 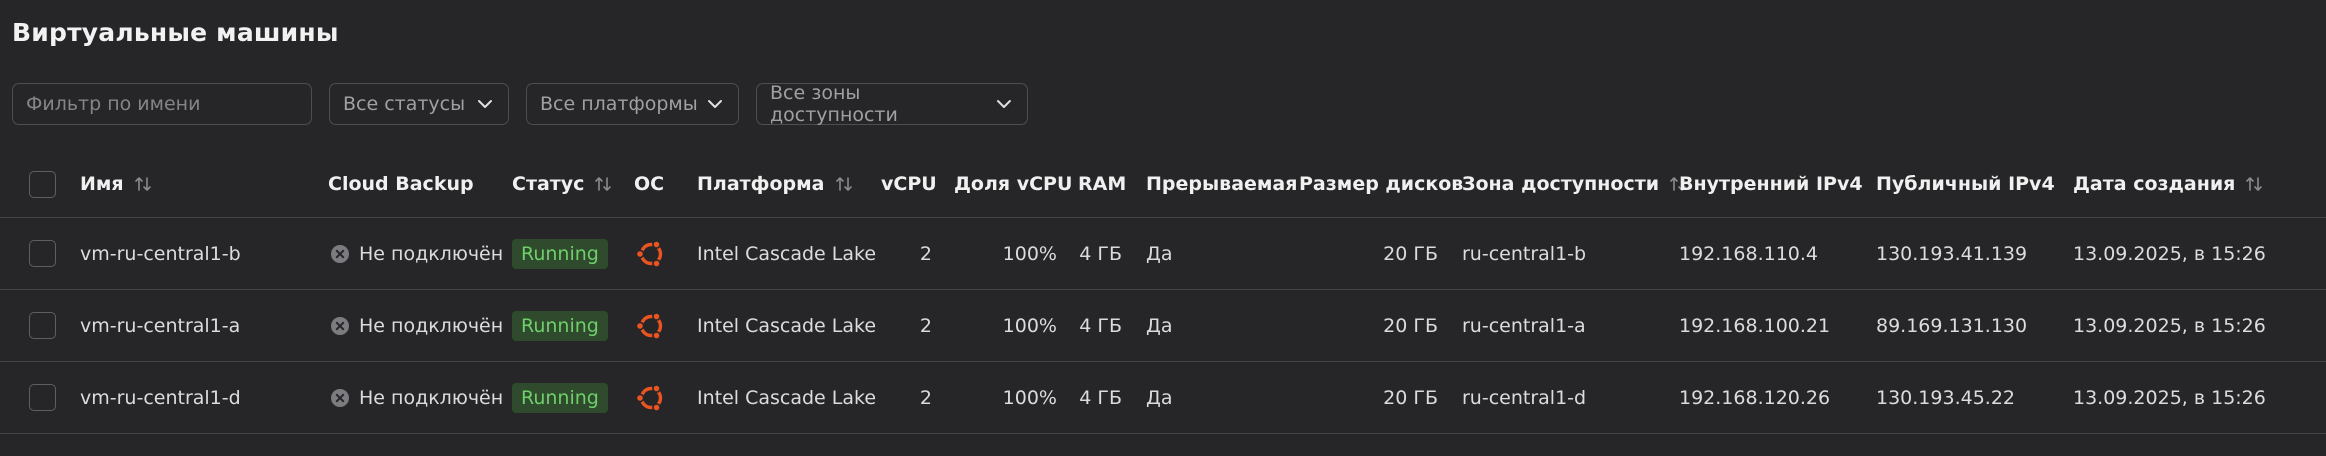 I want to click on column-header-zone-label: Зона доступности, so click(x=1561, y=184).